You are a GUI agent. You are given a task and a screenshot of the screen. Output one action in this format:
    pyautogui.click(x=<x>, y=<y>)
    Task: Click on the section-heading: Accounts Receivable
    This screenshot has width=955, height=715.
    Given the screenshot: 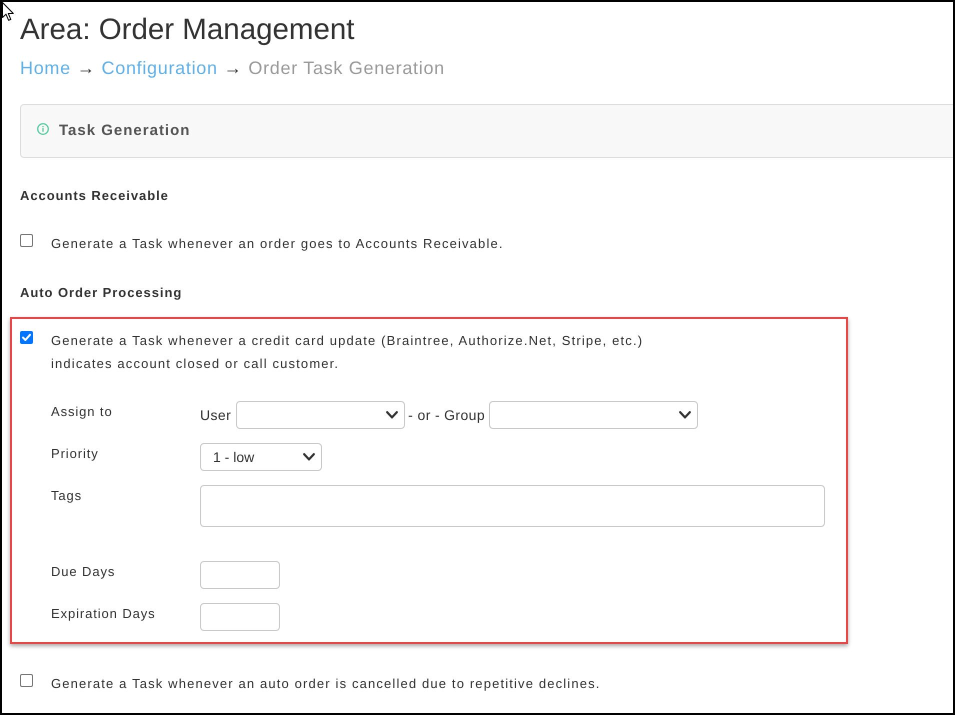 What is the action you would take?
    pyautogui.click(x=95, y=196)
    